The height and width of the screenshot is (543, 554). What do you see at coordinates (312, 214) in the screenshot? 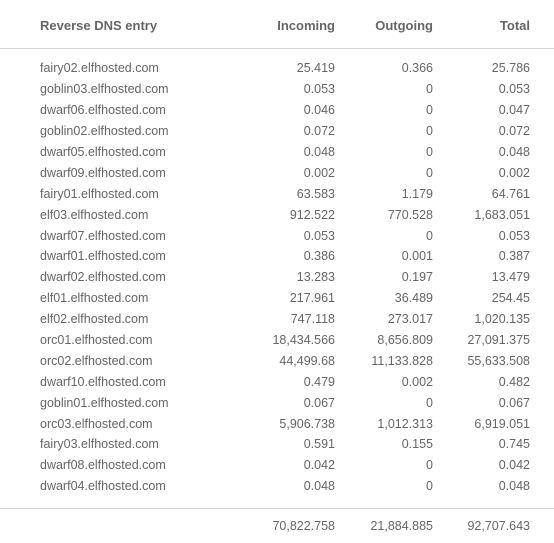
I see `row-incoming: 912.522` at bounding box center [312, 214].